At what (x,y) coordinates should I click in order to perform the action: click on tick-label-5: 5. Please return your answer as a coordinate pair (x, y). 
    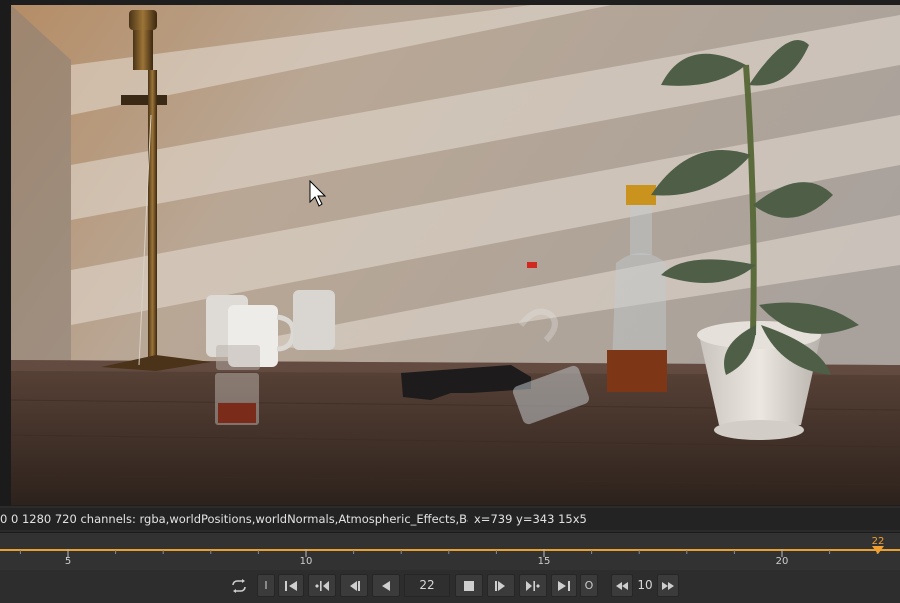
    Looking at the image, I should click on (68, 561).